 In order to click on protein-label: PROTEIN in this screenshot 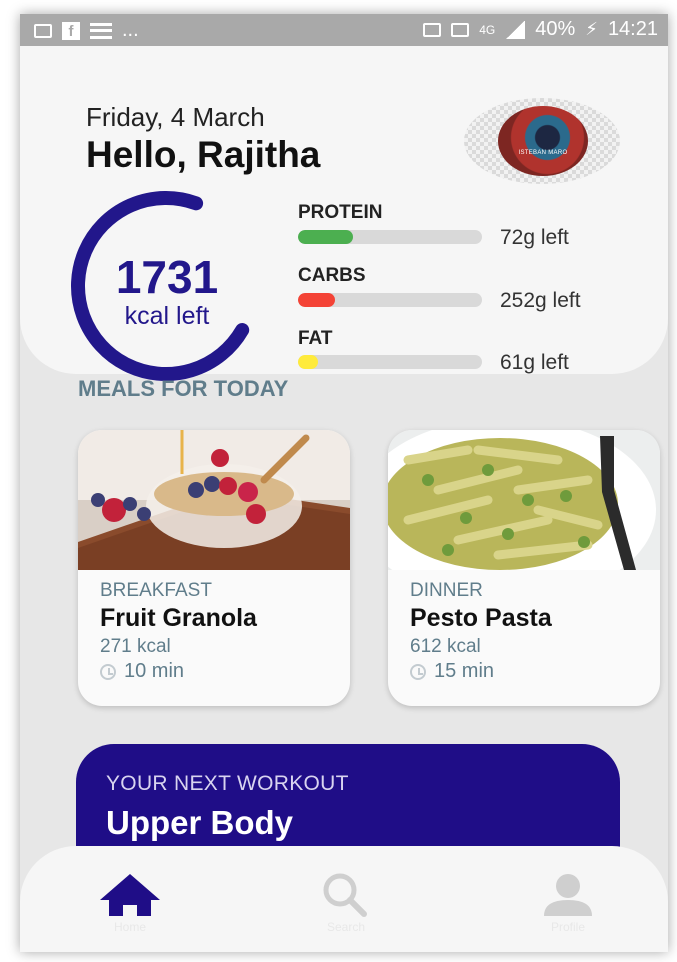, I will do `click(340, 212)`.